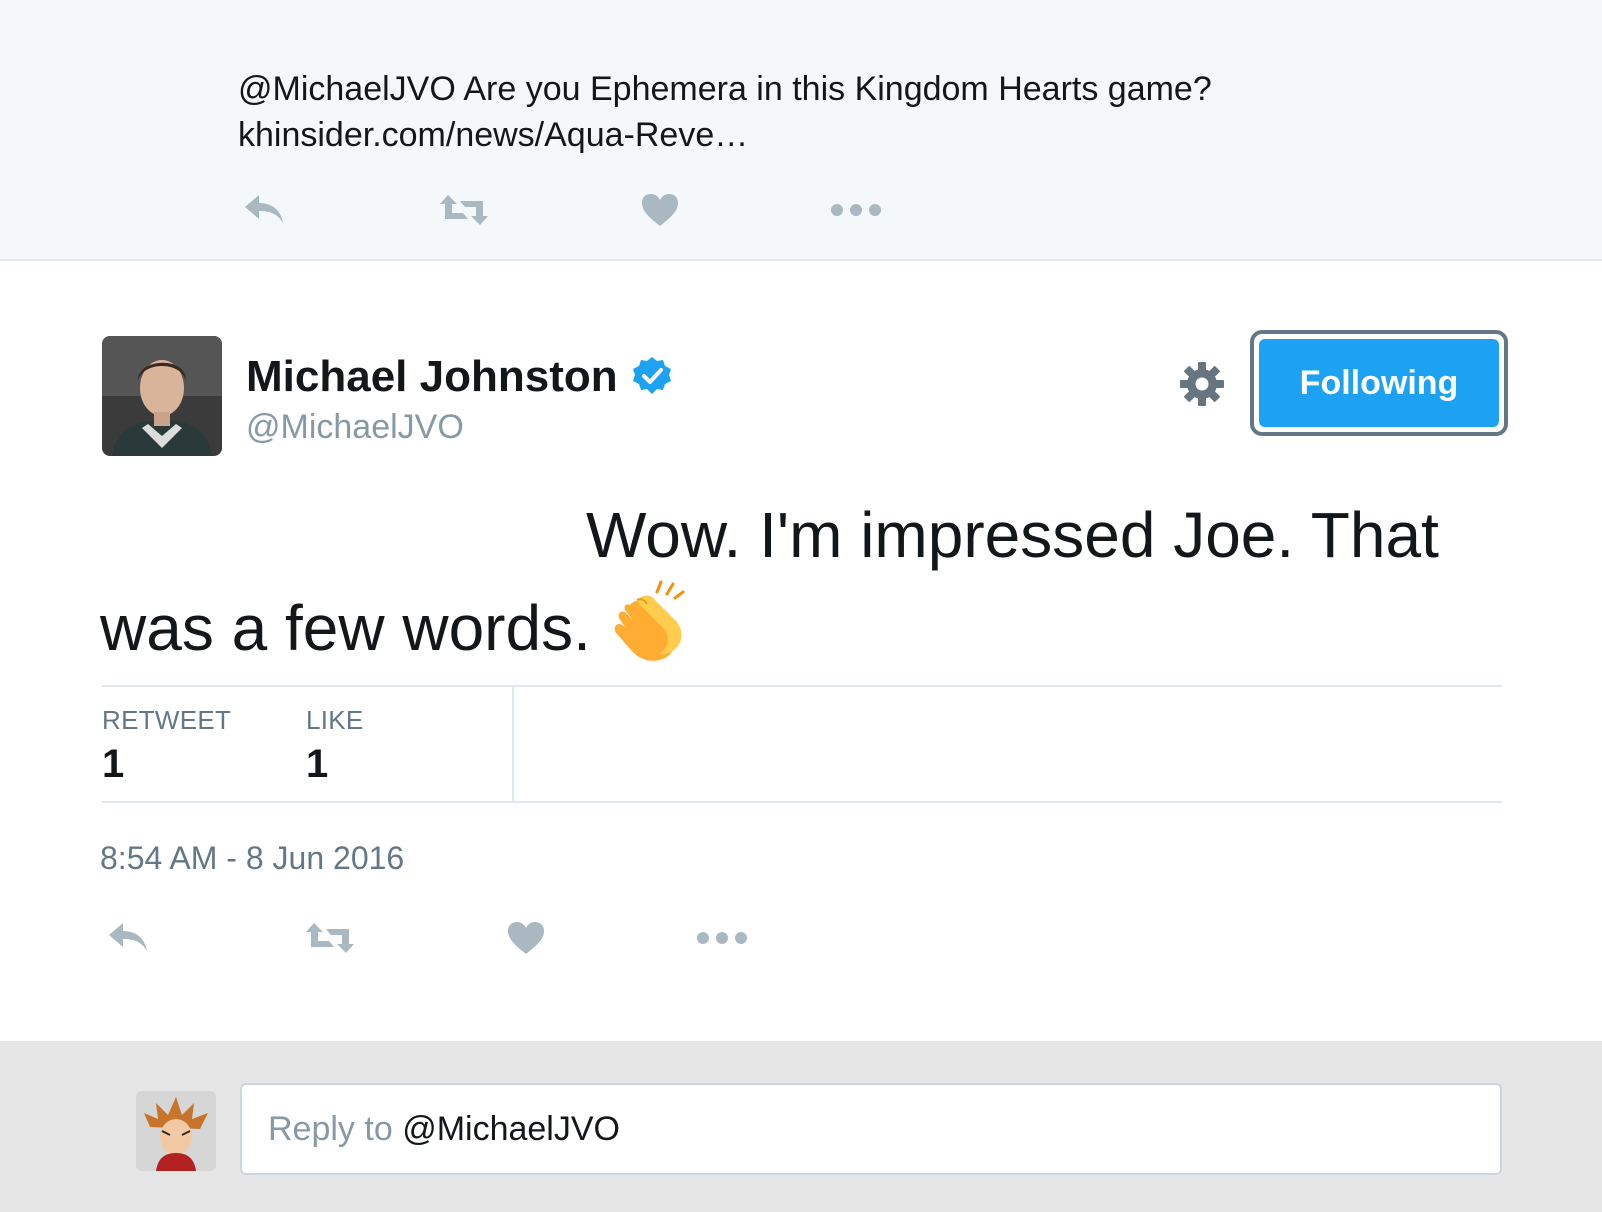 This screenshot has height=1212, width=1602. I want to click on following-button: Following, so click(1379, 383).